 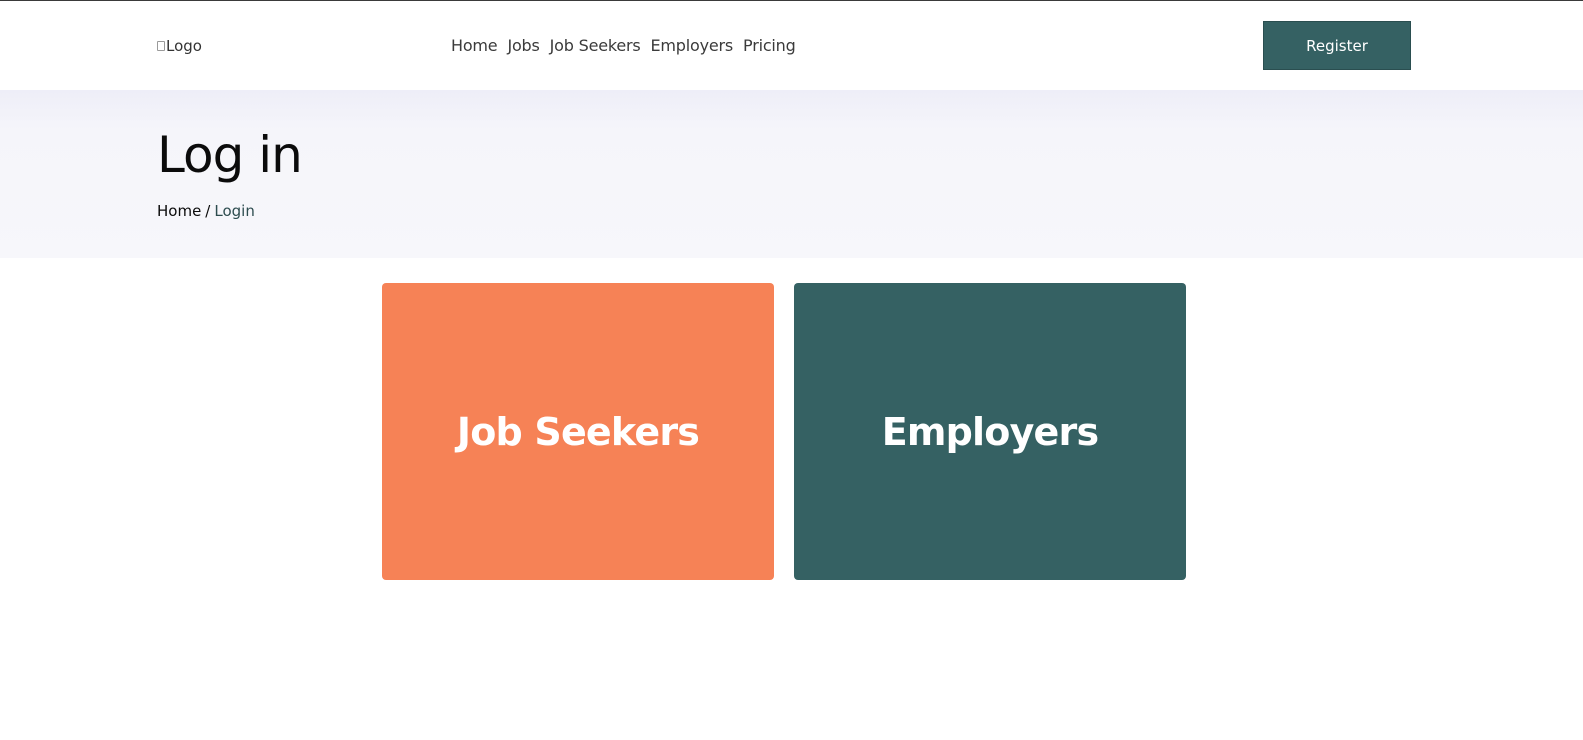 I want to click on nav-item-employers: Employers, so click(x=692, y=45).